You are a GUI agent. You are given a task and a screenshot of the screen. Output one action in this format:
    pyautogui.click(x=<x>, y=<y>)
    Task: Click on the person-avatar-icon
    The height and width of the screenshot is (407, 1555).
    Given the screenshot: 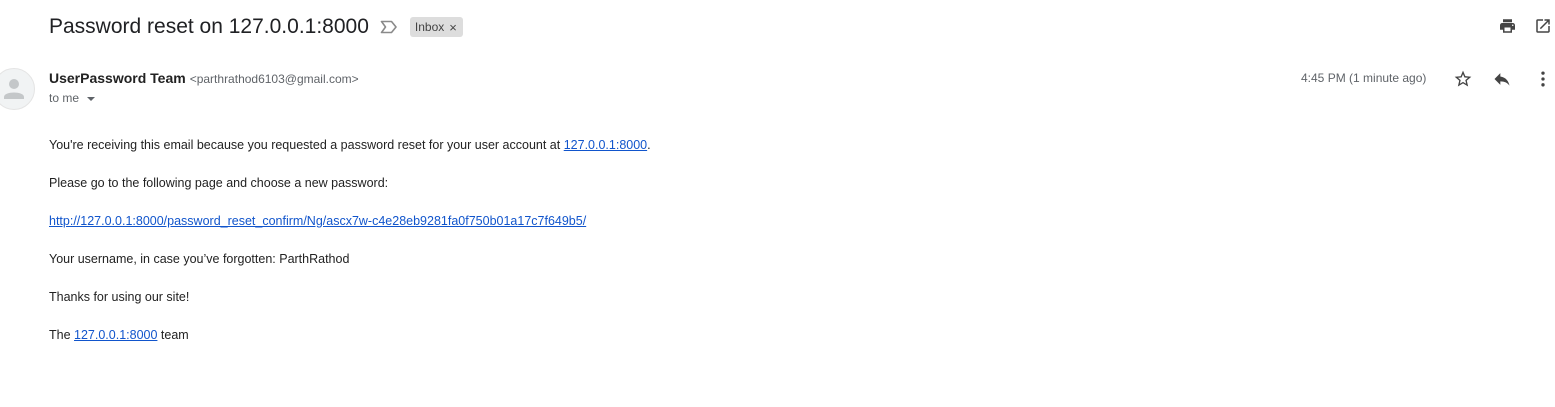 What is the action you would take?
    pyautogui.click(x=14, y=89)
    